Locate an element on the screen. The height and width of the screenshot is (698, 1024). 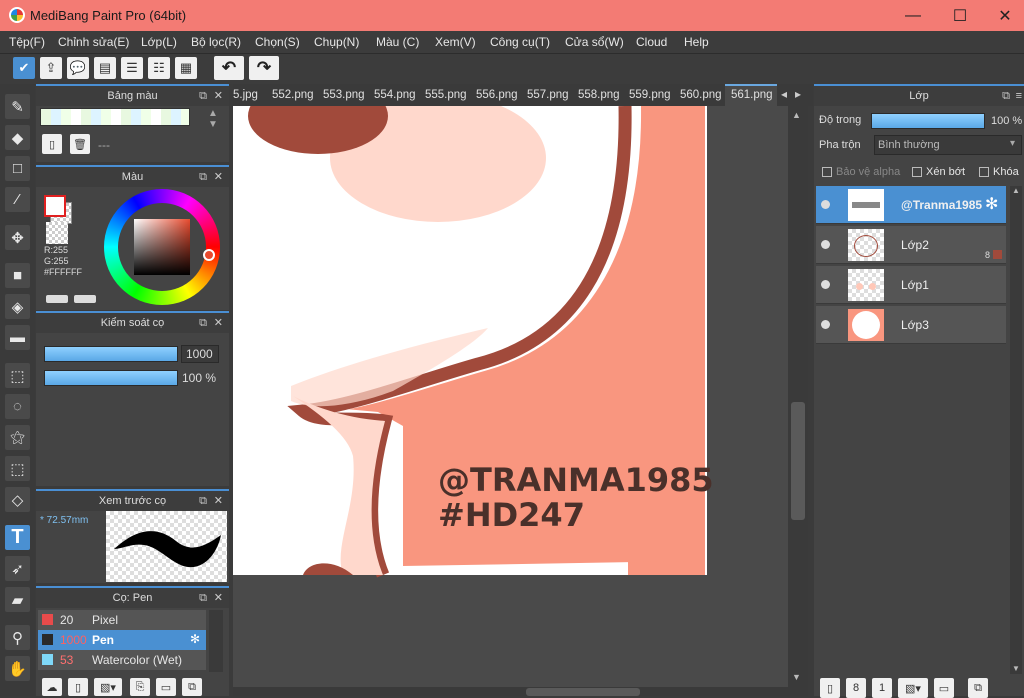
tab-553: 553.png is located at coordinates (344, 95).